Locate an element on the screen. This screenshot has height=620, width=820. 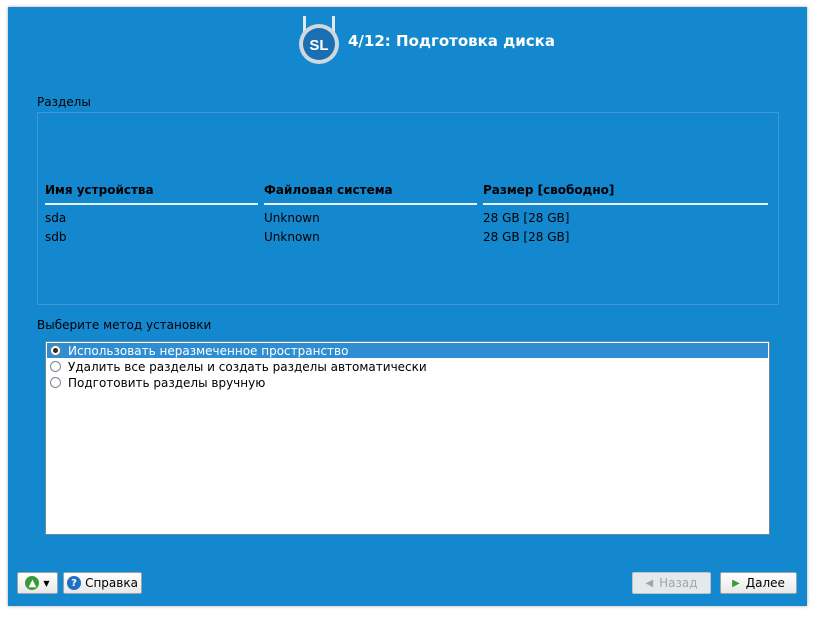
column-header-size: Размер [свободно] is located at coordinates (548, 190).